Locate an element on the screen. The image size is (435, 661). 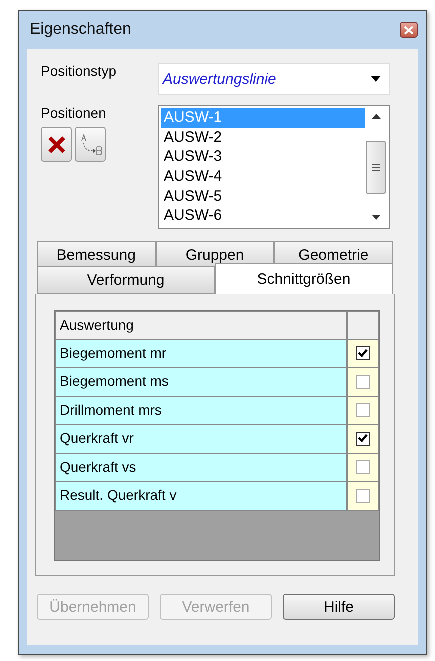
table-cell: Drillmoment mrs is located at coordinates (201, 410).